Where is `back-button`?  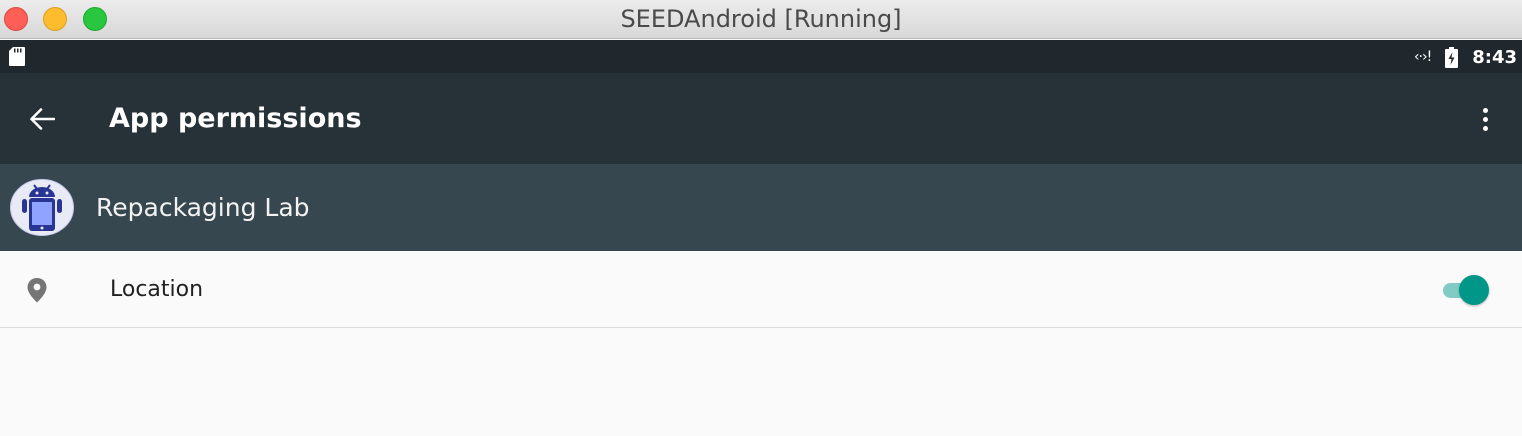 back-button is located at coordinates (42, 119).